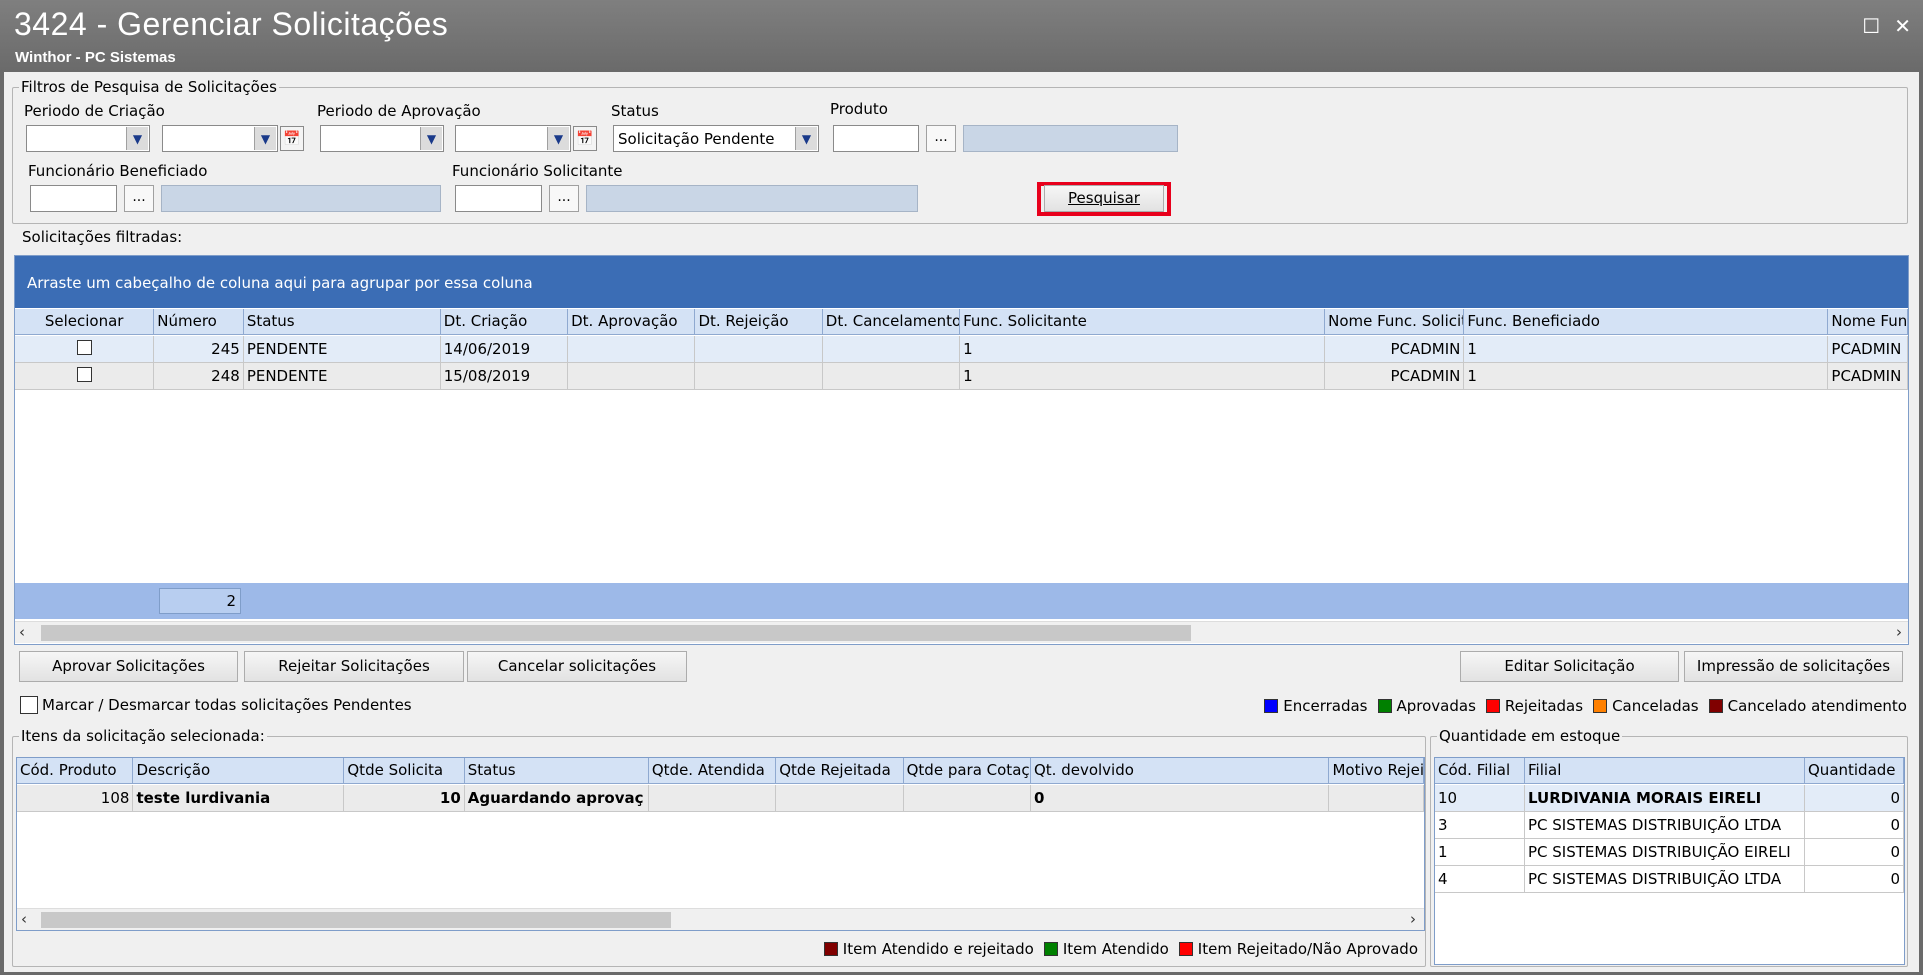 The image size is (1923, 975). I want to click on requests-footer: 2, so click(961, 601).